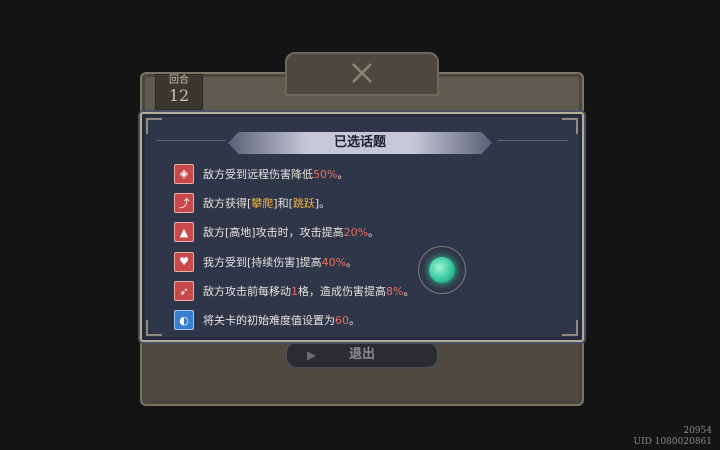 The image size is (720, 450). I want to click on footer-code: 20954, so click(697, 431).